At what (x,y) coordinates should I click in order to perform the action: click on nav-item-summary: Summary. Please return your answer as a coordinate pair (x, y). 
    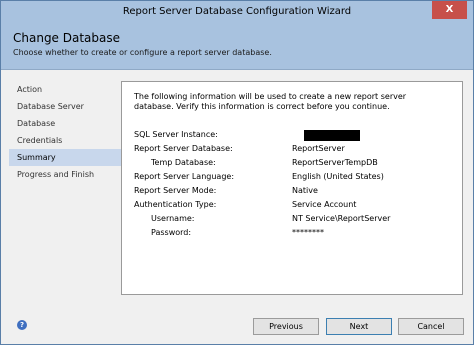
    Looking at the image, I should click on (65, 157).